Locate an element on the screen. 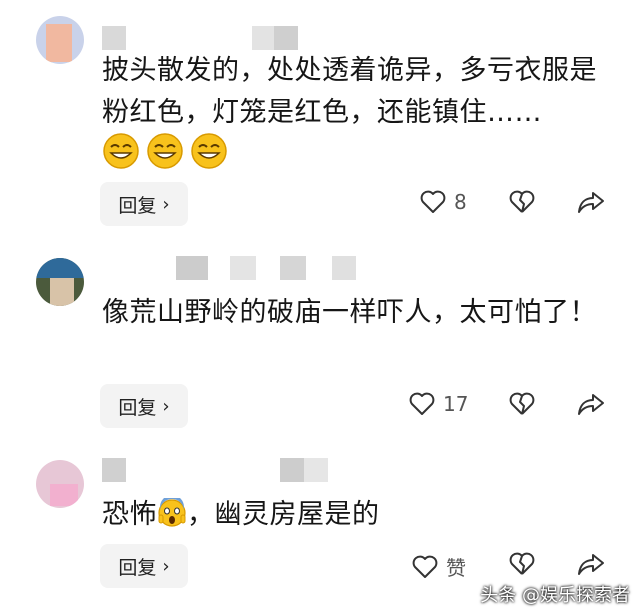  emoji-row is located at coordinates (165, 151).